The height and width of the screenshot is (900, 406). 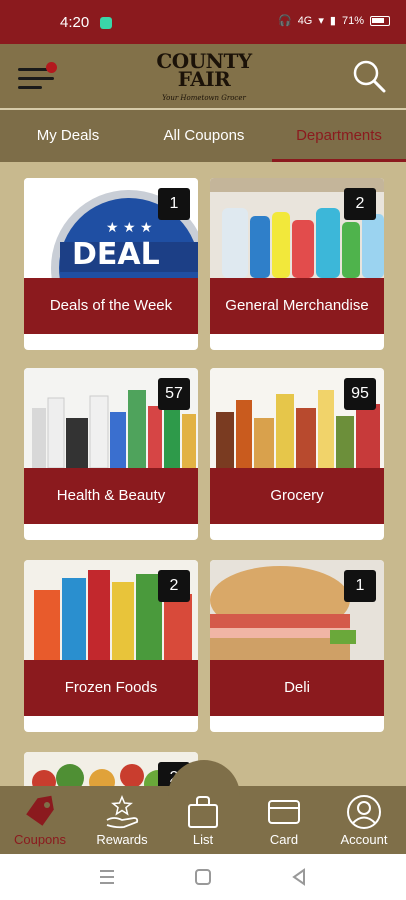 I want to click on battery-icon, so click(x=380, y=20).